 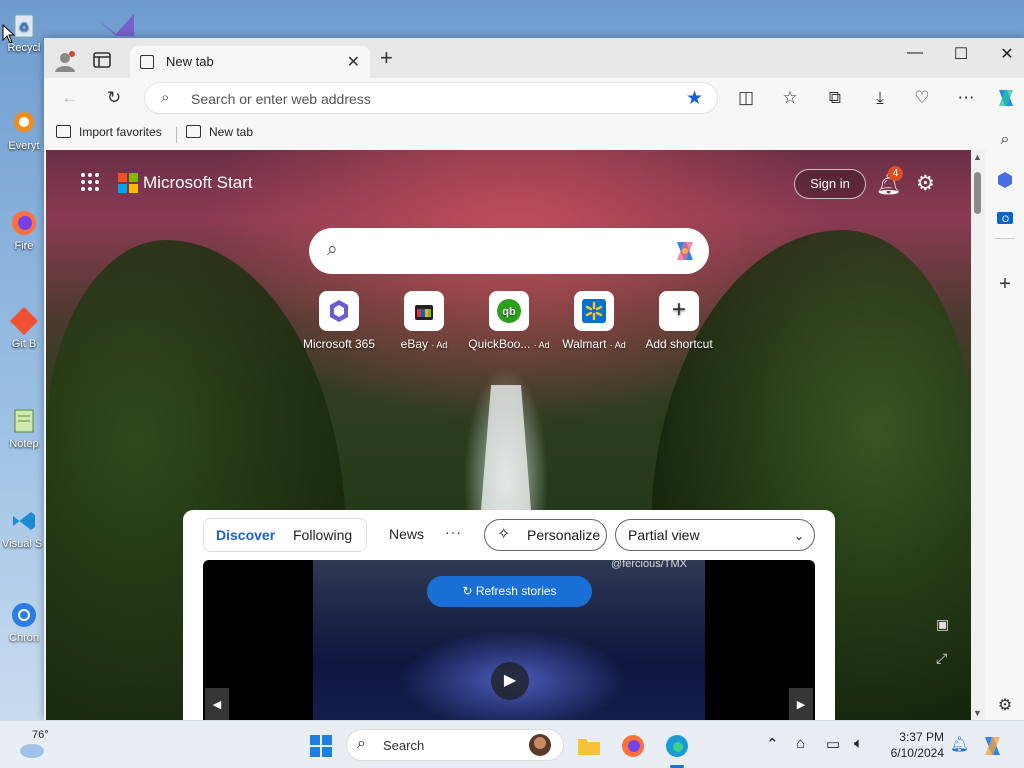 What do you see at coordinates (977, 157) in the screenshot?
I see `scroll-up-icon: ▲` at bounding box center [977, 157].